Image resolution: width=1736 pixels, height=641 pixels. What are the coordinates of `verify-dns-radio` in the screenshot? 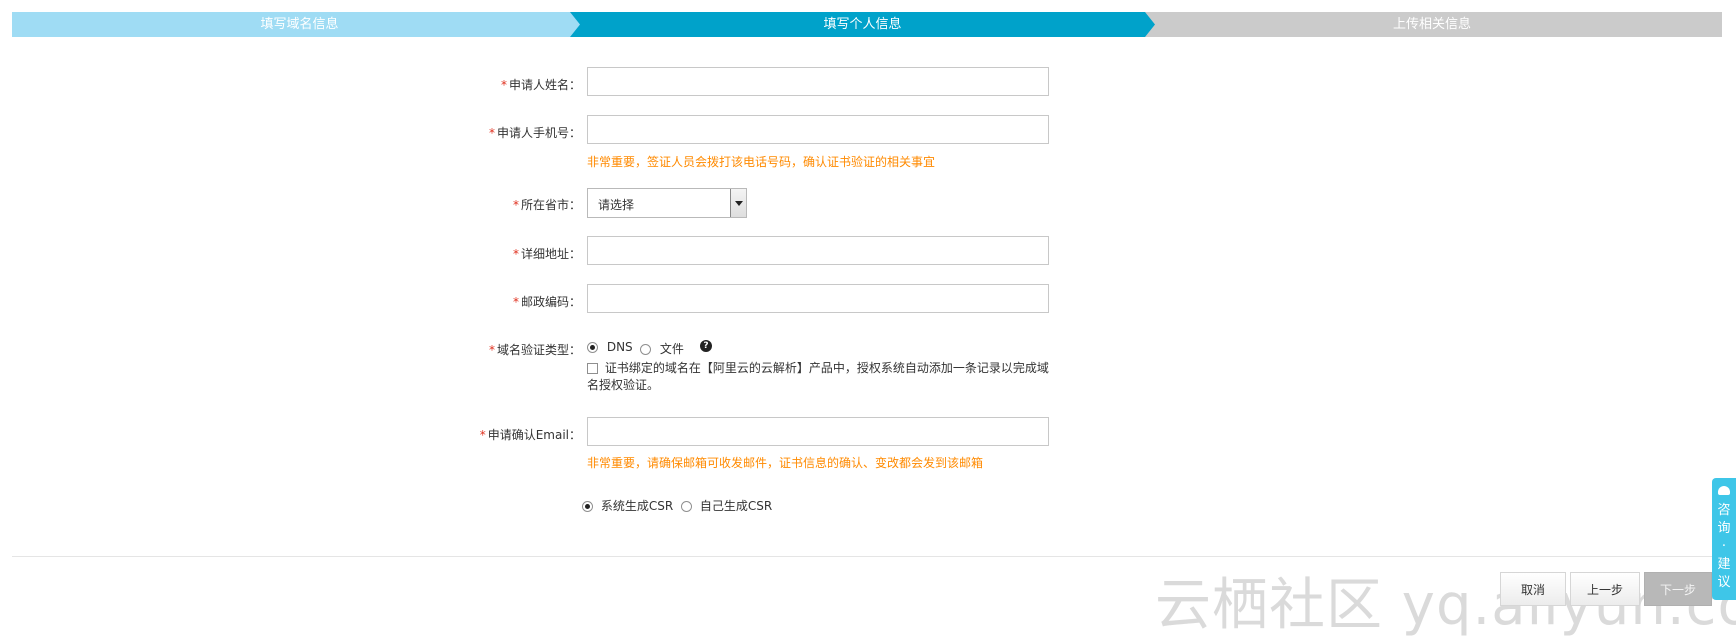 It's located at (592, 347).